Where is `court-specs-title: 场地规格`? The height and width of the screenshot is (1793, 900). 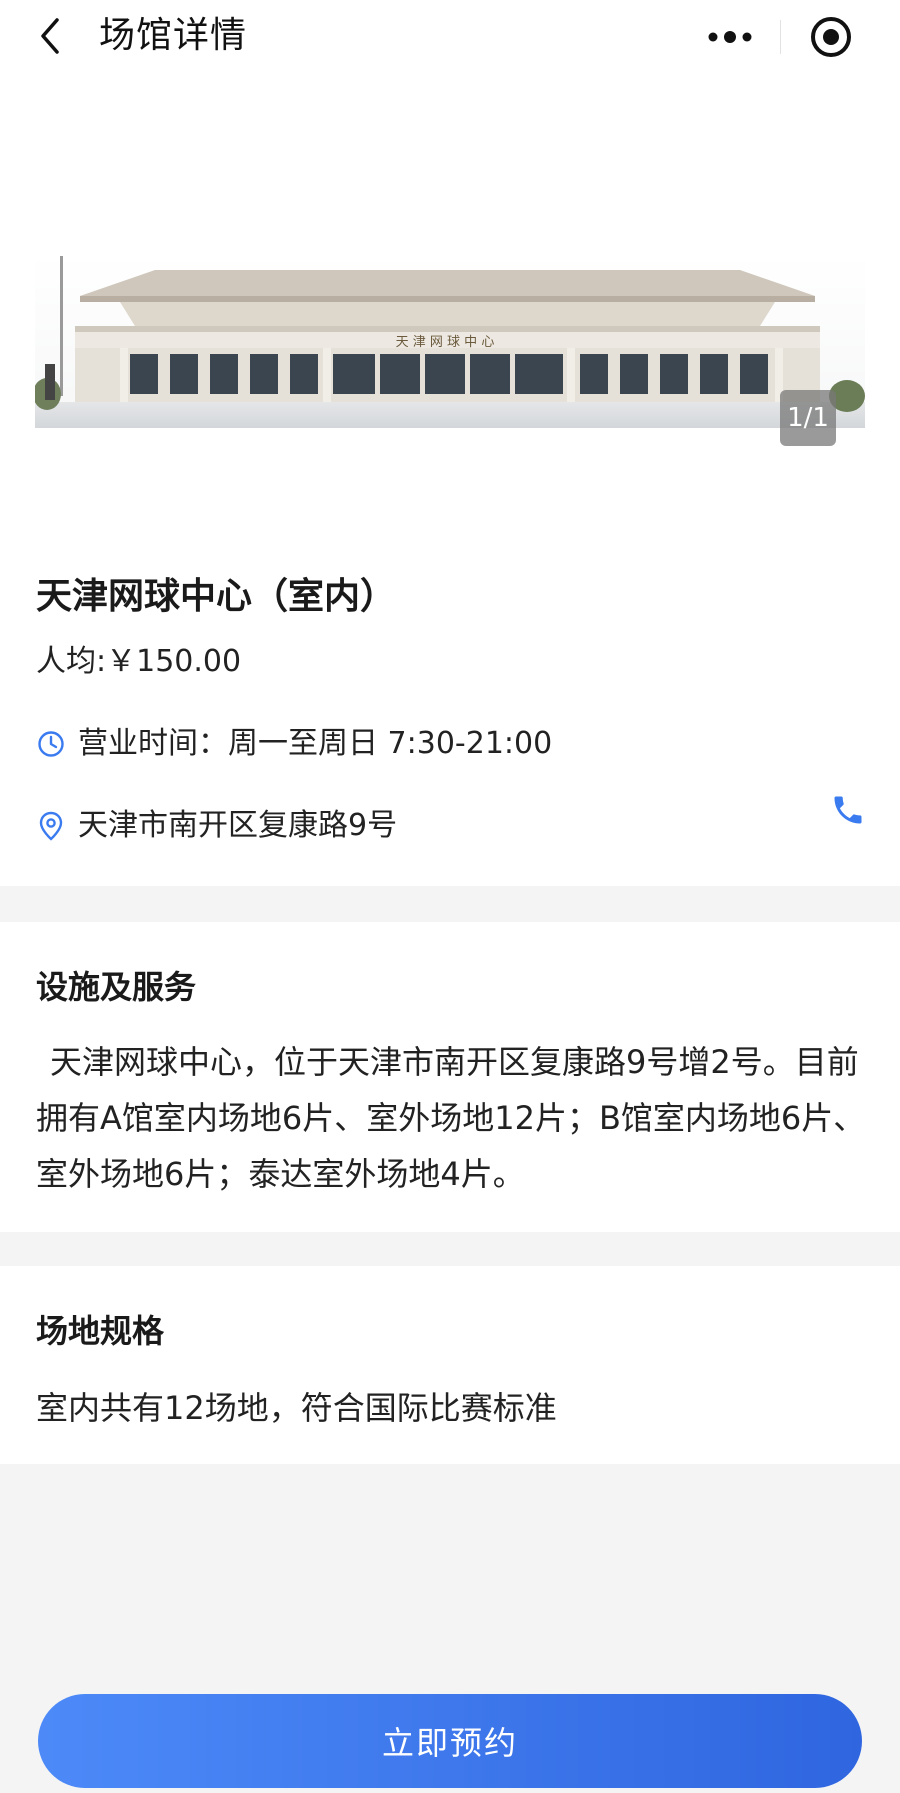
court-specs-title: 场地规格 is located at coordinates (100, 1331).